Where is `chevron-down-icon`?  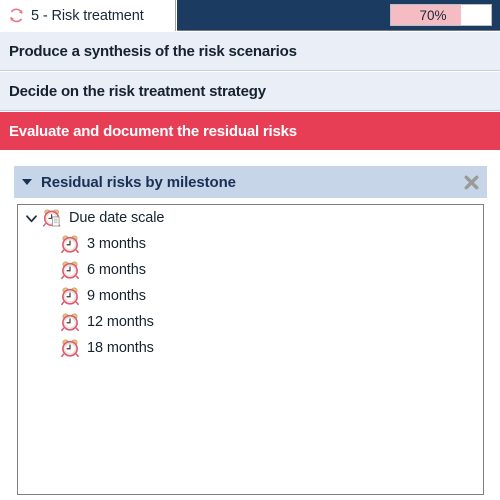
chevron-down-icon is located at coordinates (31, 218).